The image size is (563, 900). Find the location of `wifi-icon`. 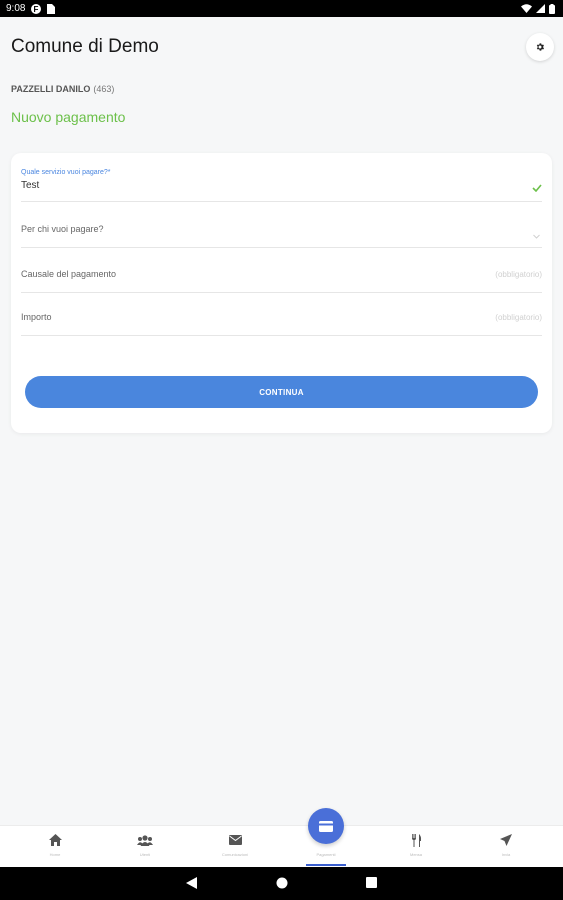

wifi-icon is located at coordinates (526, 8).